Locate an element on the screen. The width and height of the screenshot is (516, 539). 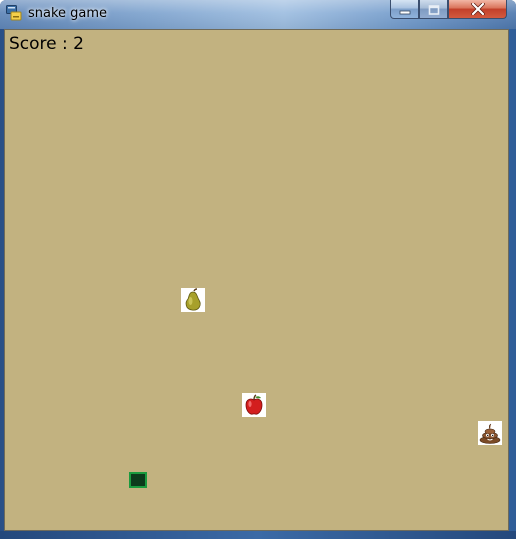
close-button is located at coordinates (477, 9).